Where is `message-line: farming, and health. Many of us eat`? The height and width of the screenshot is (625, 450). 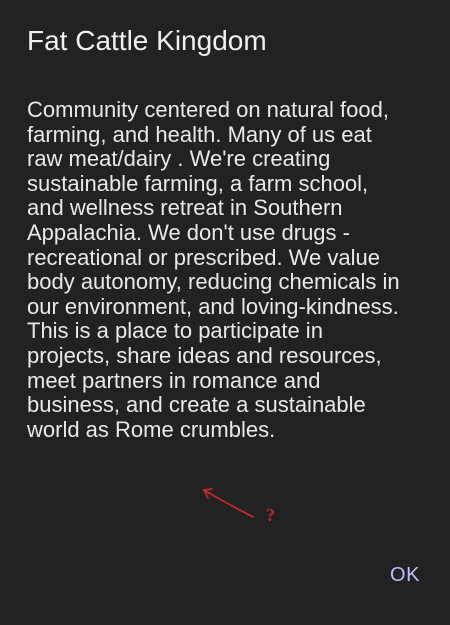 message-line: farming, and health. Many of us eat is located at coordinates (199, 134).